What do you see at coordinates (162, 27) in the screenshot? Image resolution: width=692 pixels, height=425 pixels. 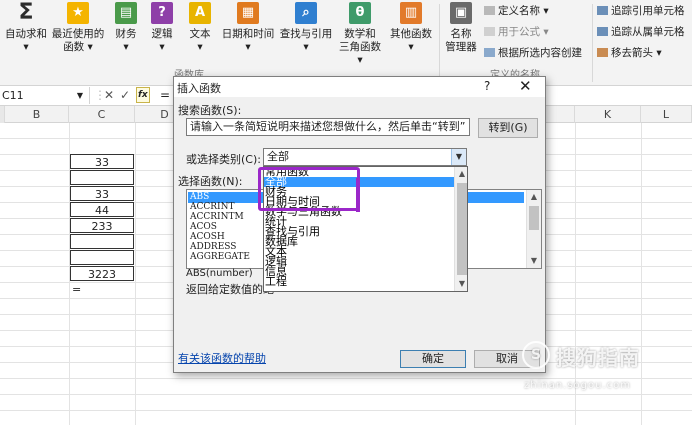 I see `logical-button: ? 逻辑 ▾` at bounding box center [162, 27].